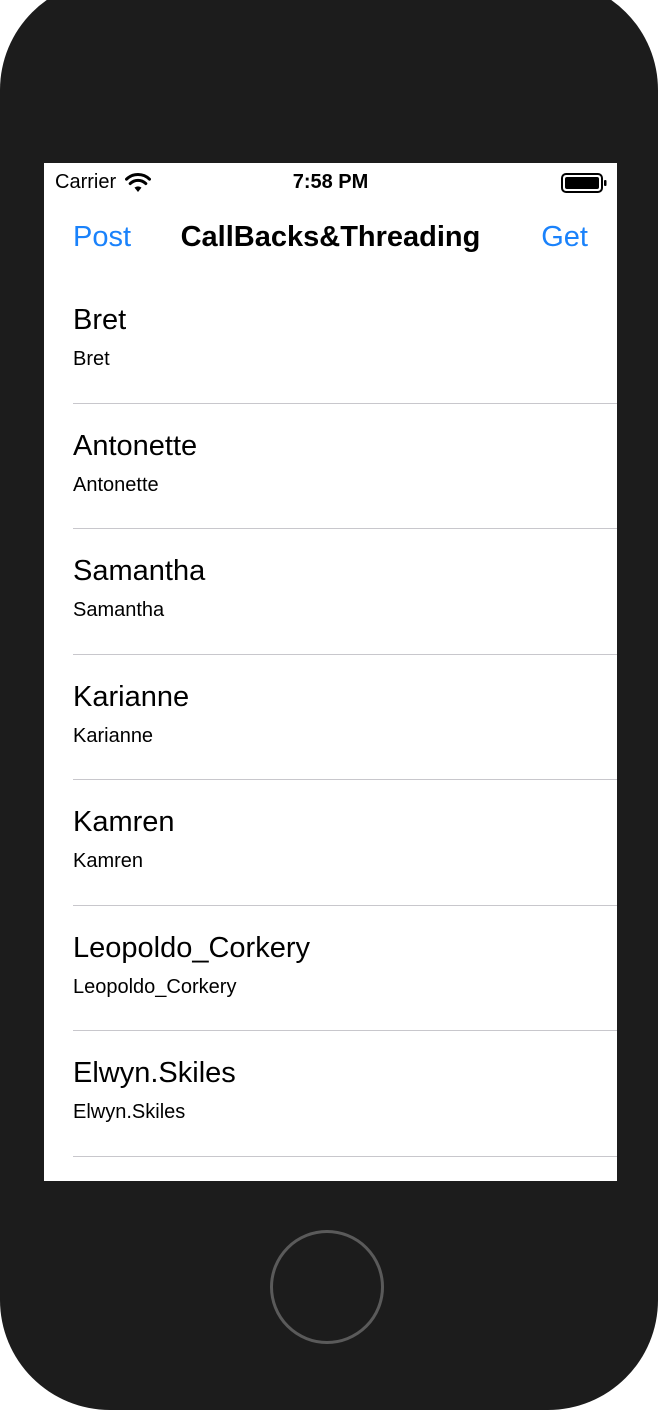 This screenshot has width=658, height=1410. Describe the element at coordinates (108, 861) in the screenshot. I see `row-subtitle: Kamren` at that location.